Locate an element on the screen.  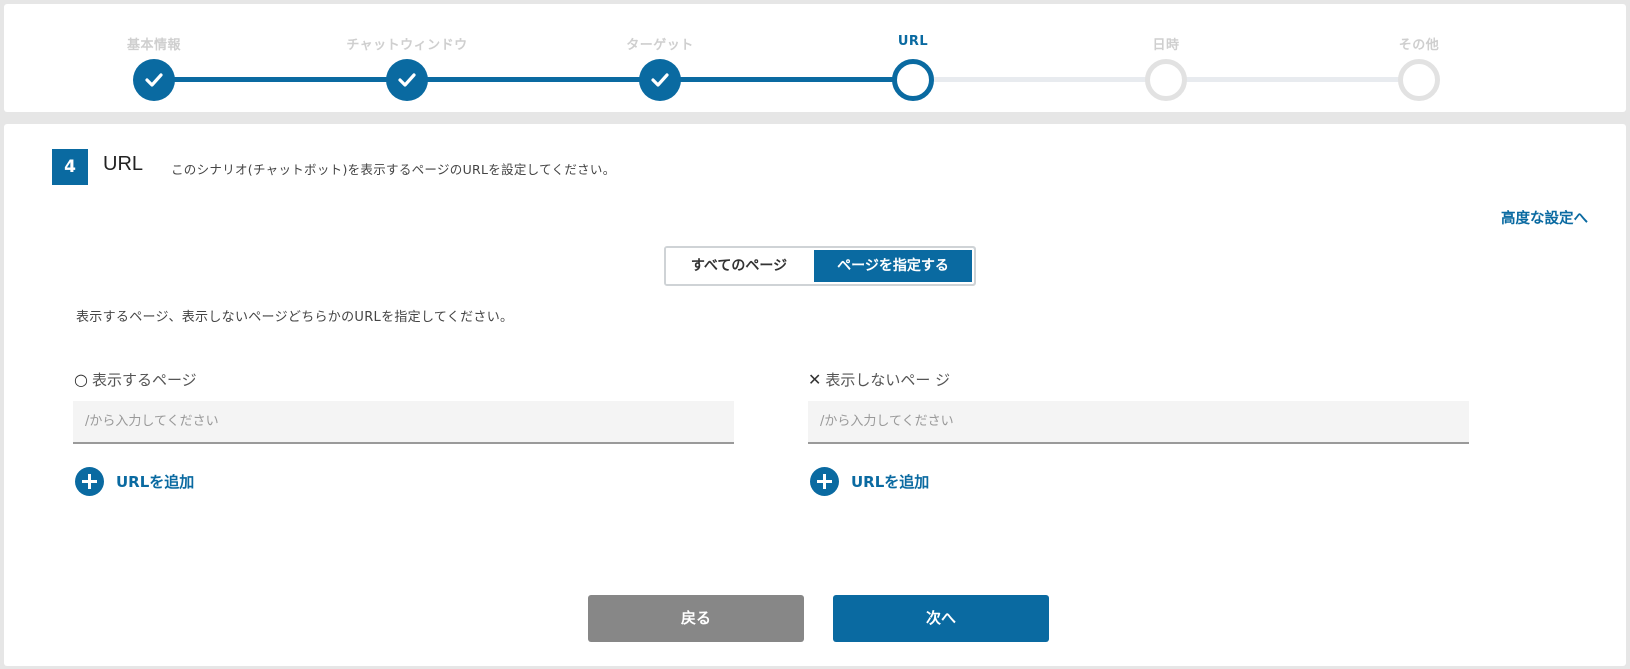
show-pages-label-text: 表示するページ is located at coordinates (144, 380).